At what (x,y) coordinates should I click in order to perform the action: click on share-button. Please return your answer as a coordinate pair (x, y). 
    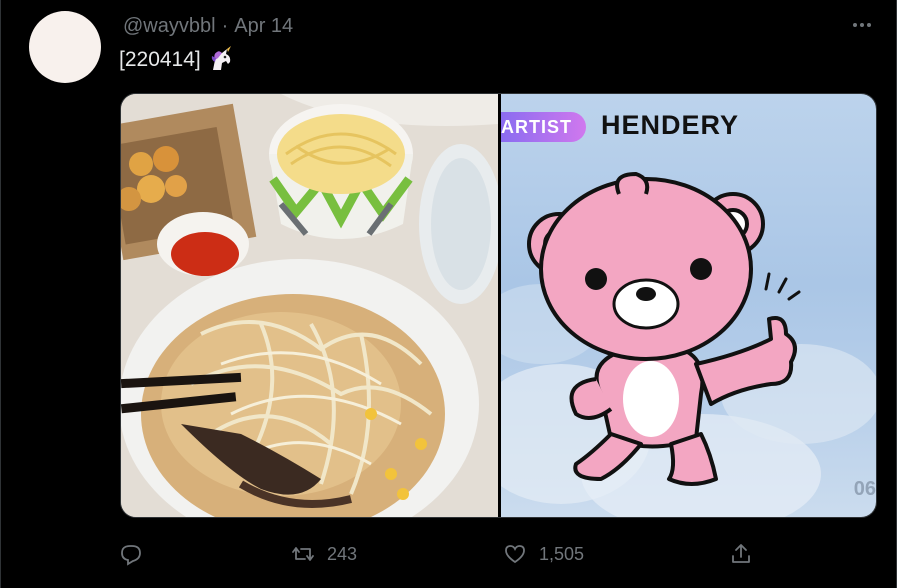
    Looking at the image, I should click on (741, 554).